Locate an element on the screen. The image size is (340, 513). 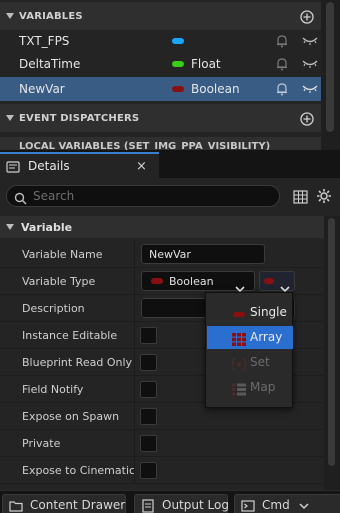
variable-type-combo: Boolean is located at coordinates (198, 282).